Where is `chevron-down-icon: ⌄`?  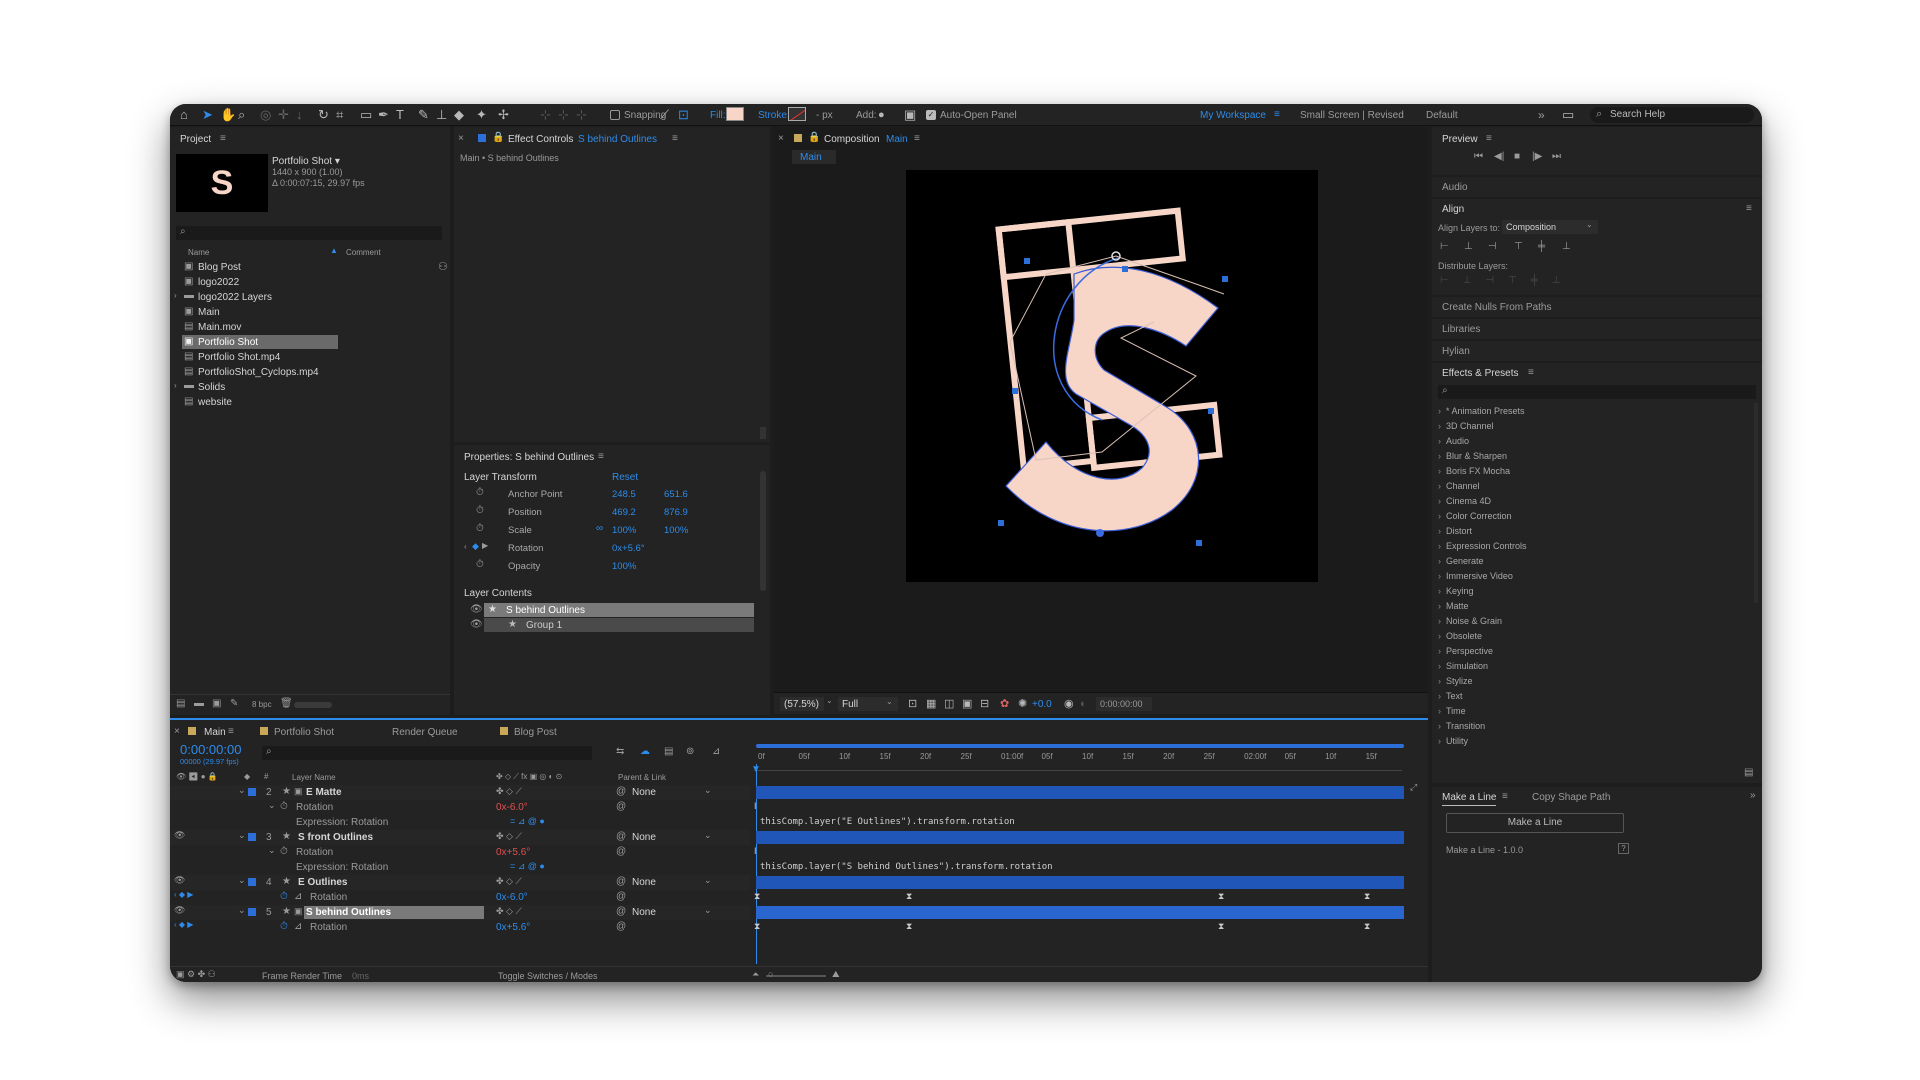
chevron-down-icon: ⌄ is located at coordinates (708, 910).